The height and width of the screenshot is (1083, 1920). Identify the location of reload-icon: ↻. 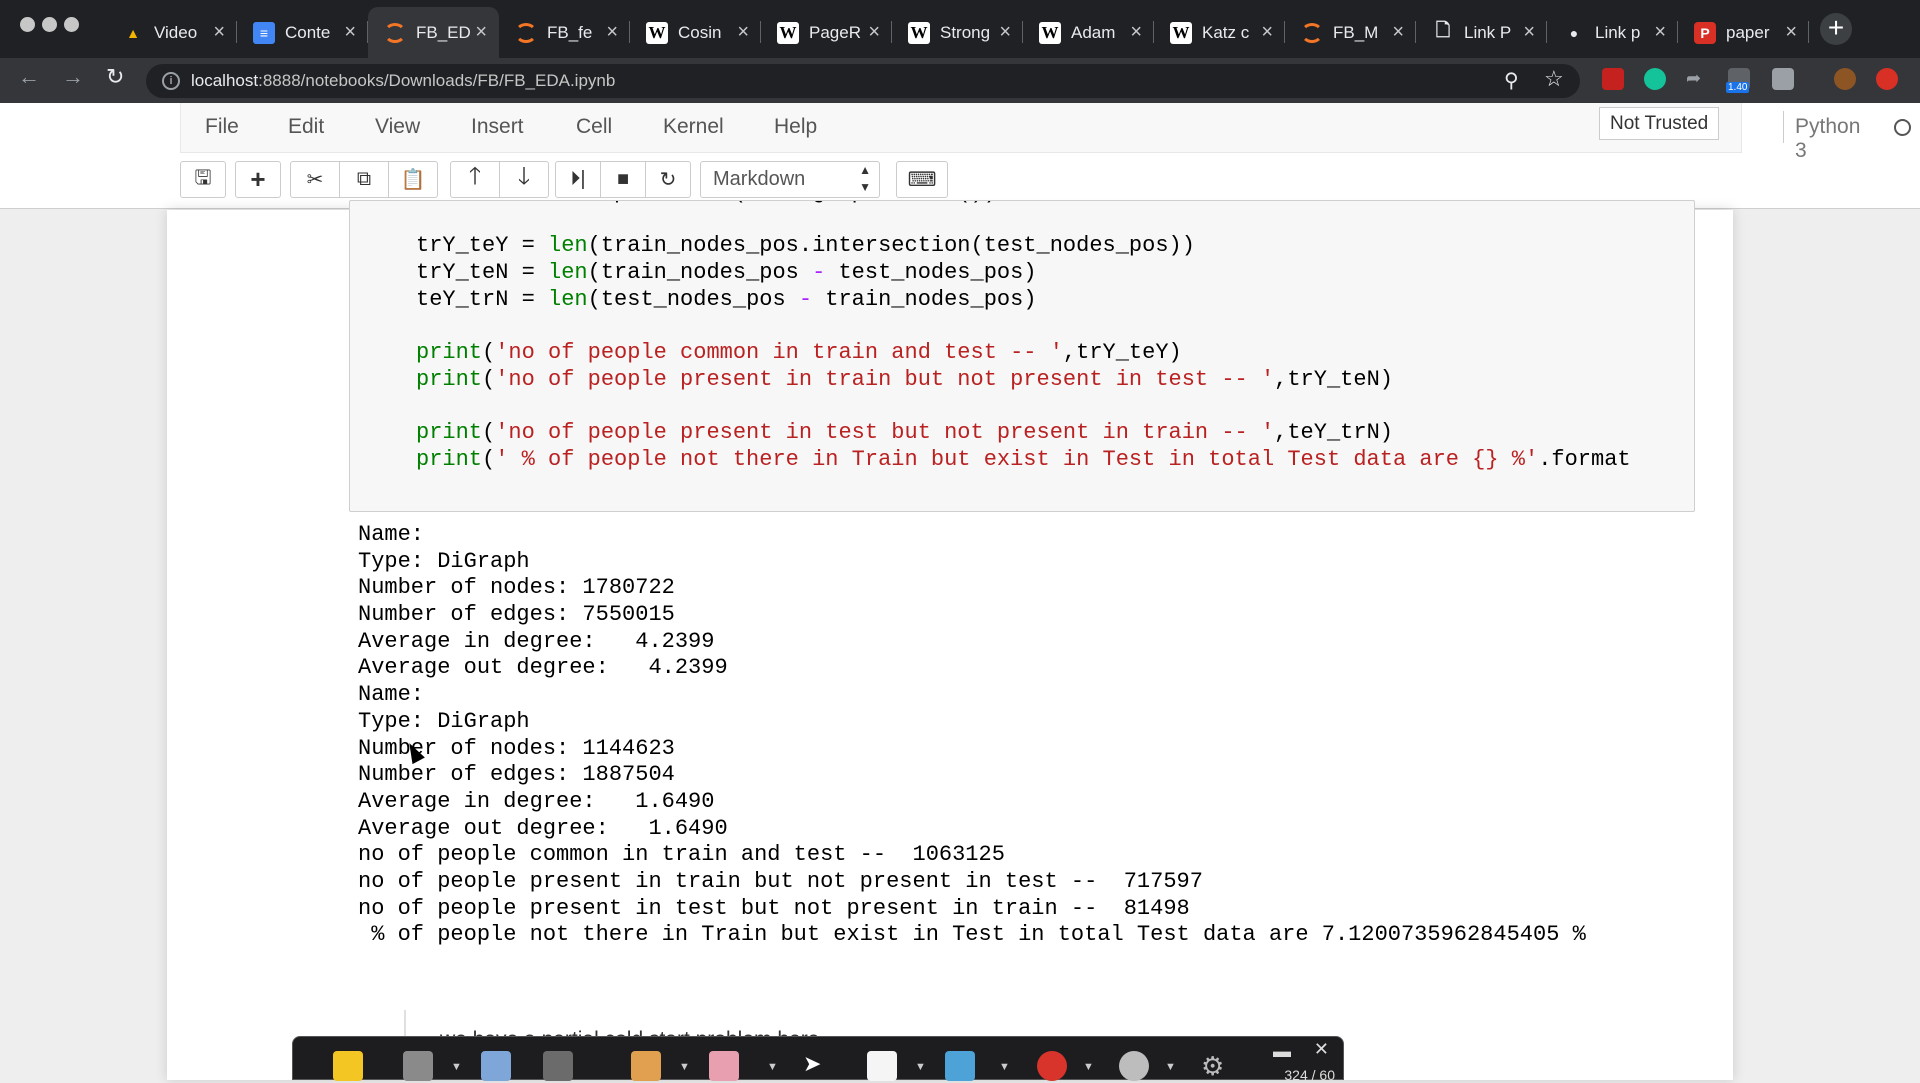
(115, 77).